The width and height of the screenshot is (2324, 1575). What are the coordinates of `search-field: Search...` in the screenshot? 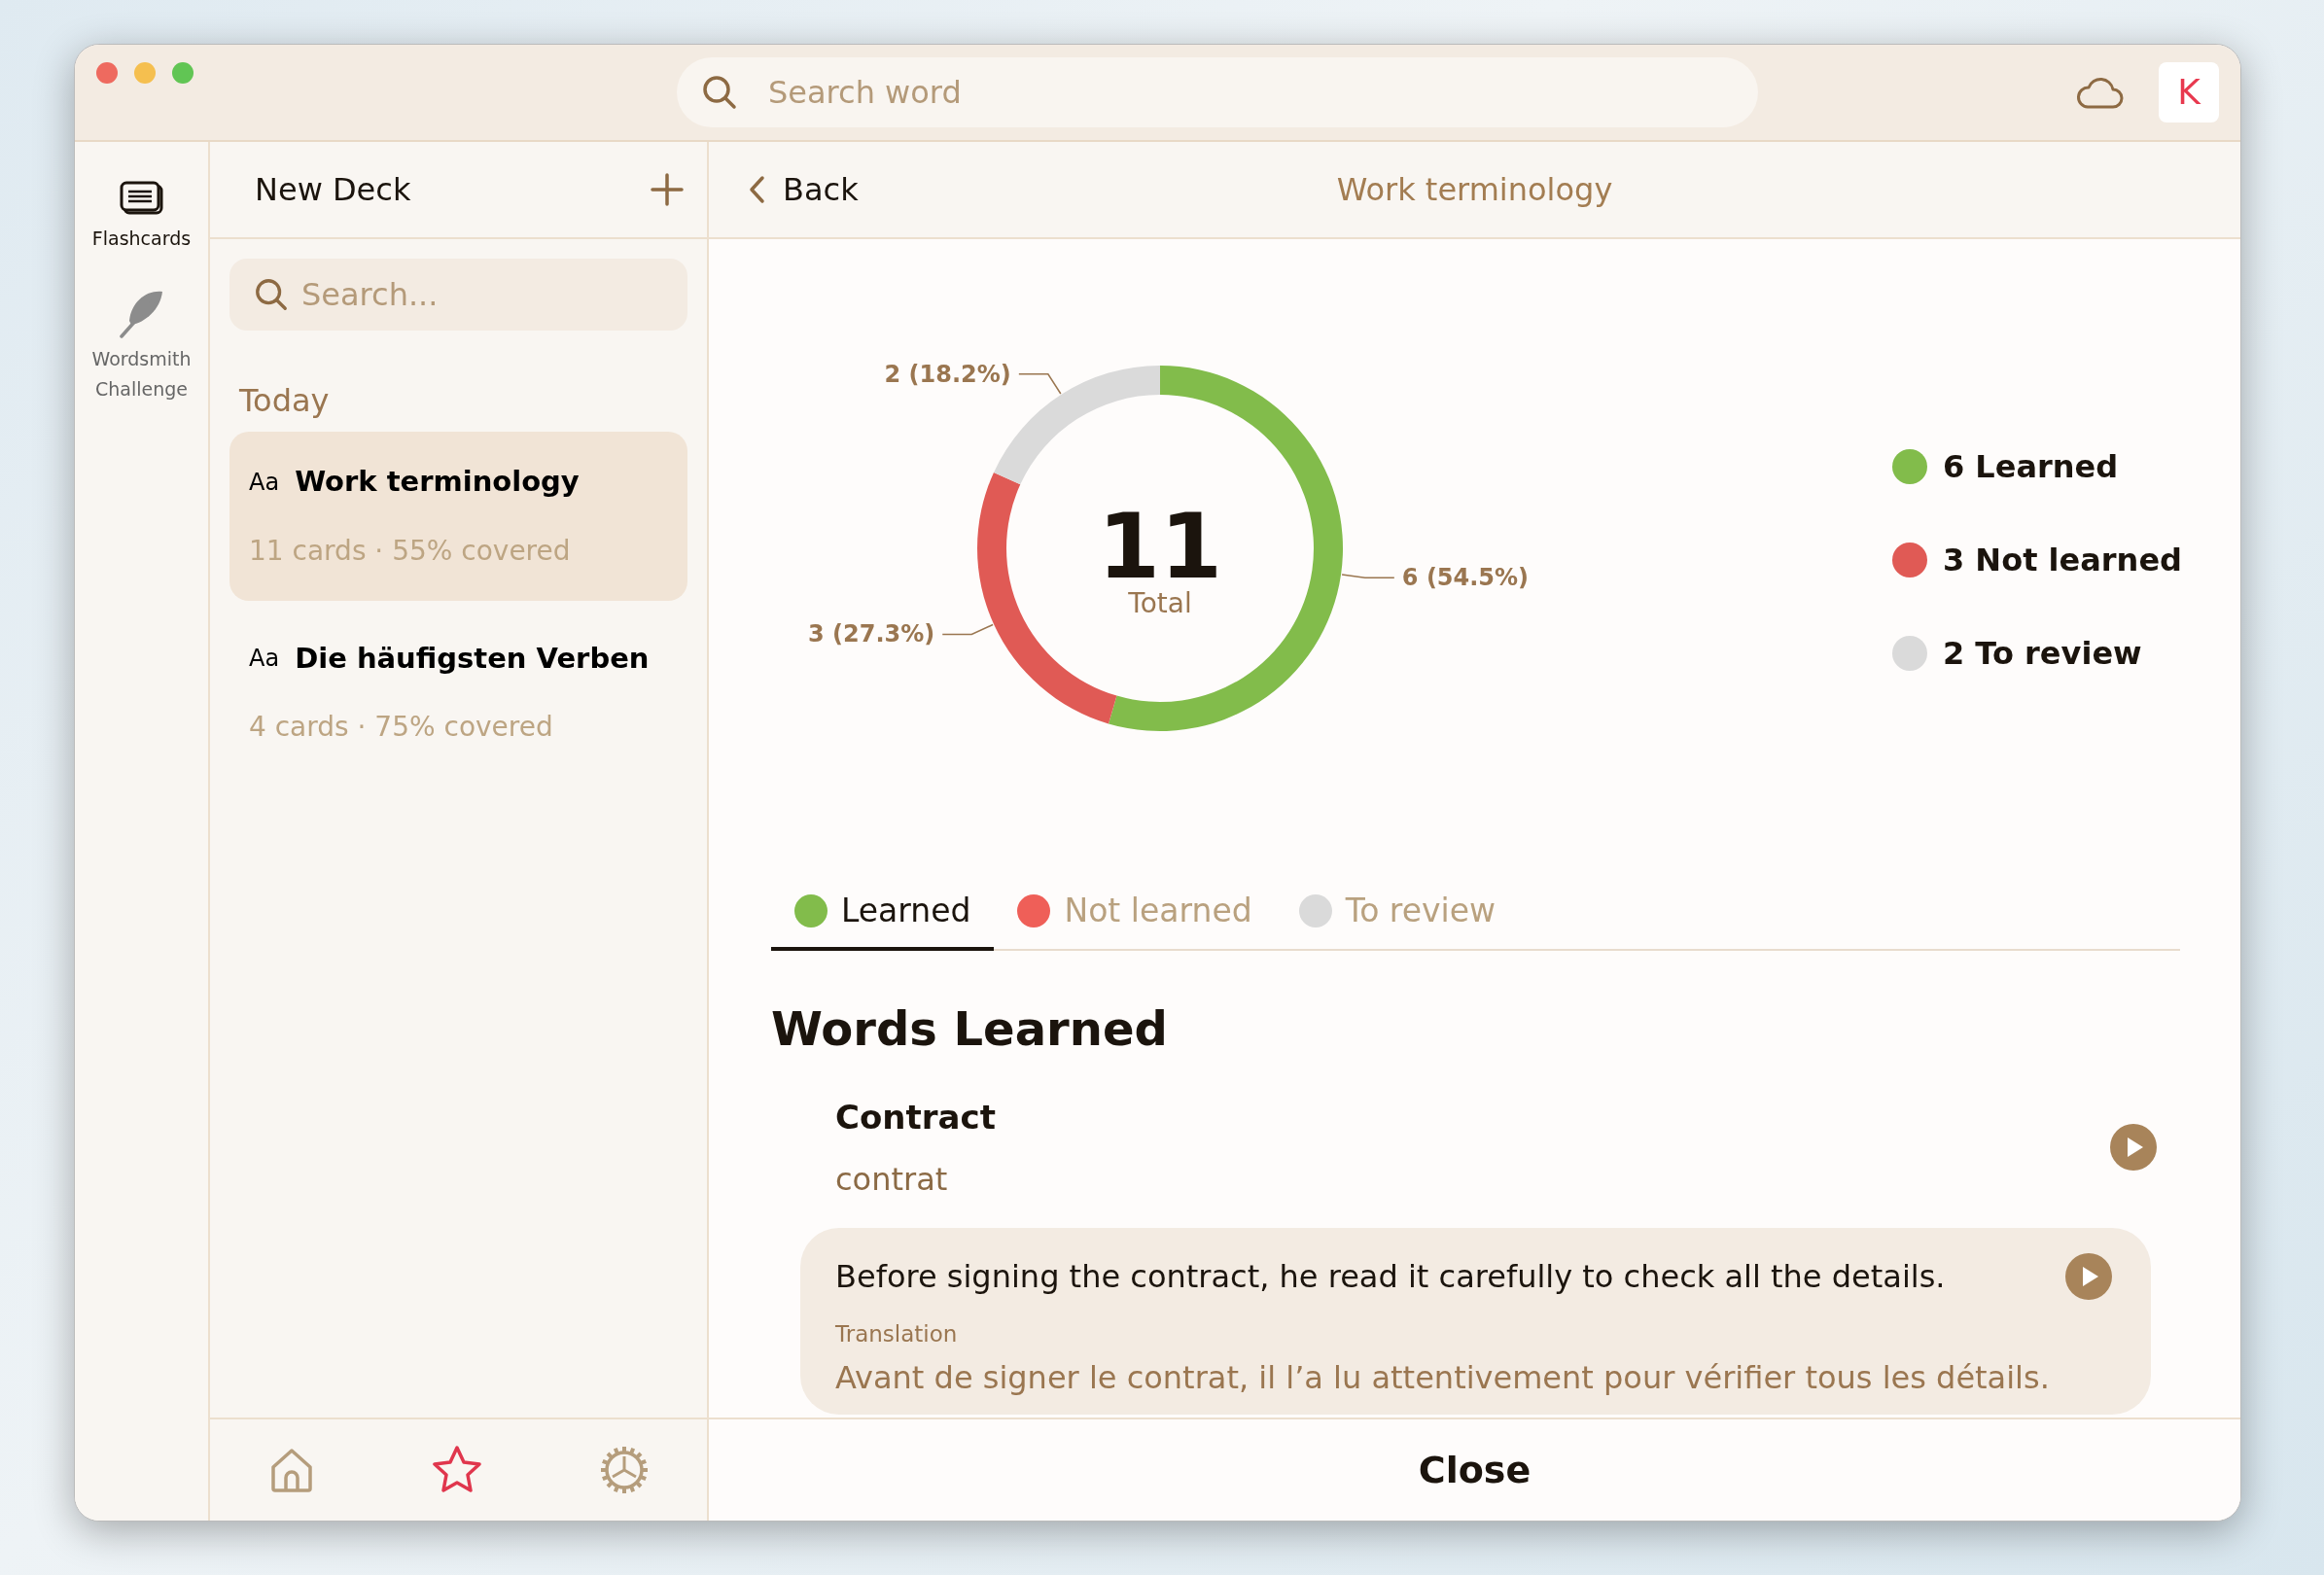 It's located at (458, 295).